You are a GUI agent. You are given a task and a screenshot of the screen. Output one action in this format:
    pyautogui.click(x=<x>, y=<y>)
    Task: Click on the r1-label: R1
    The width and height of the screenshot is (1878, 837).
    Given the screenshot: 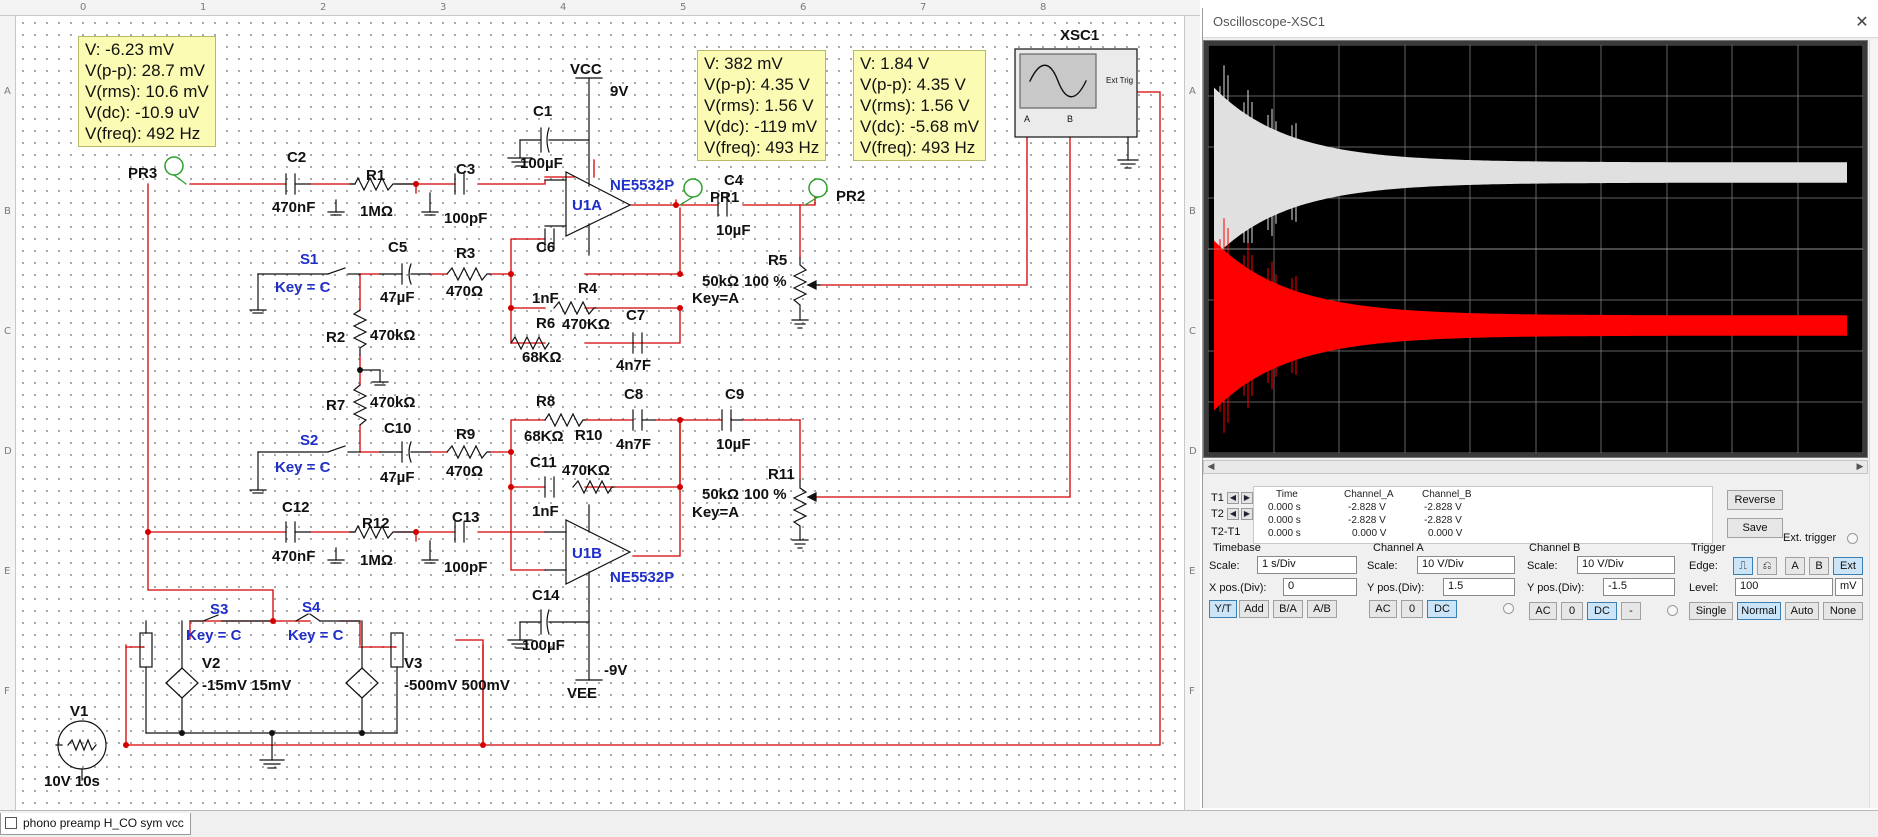 What is the action you would take?
    pyautogui.click(x=375, y=175)
    